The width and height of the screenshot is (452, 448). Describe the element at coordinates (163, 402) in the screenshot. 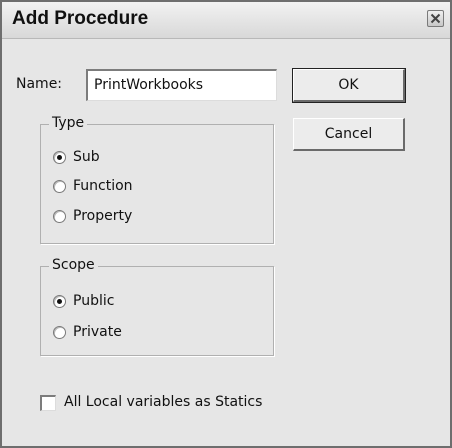

I see `statics-checkbox-label: All Local variables as Statics` at that location.